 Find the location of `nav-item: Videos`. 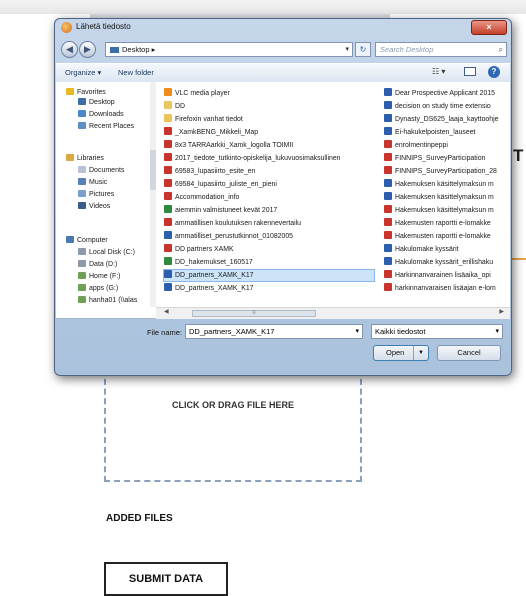

nav-item: Videos is located at coordinates (94, 206).